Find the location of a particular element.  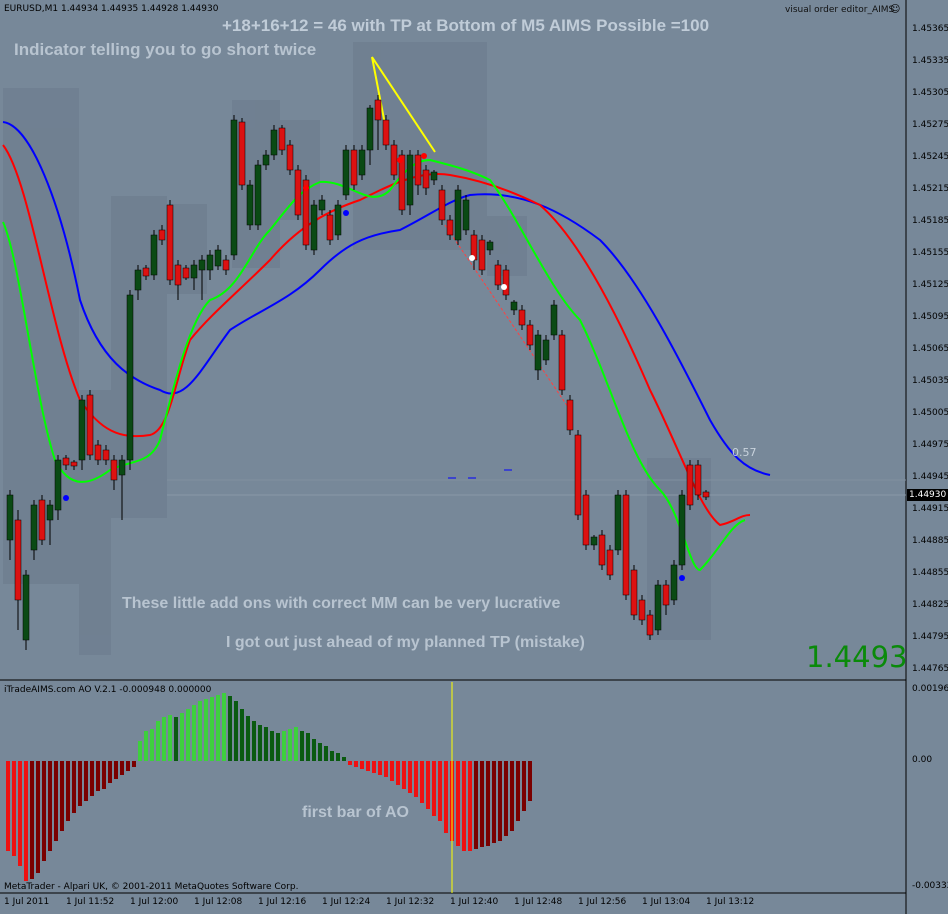

price-tick: 1.45305 is located at coordinates (930, 93).